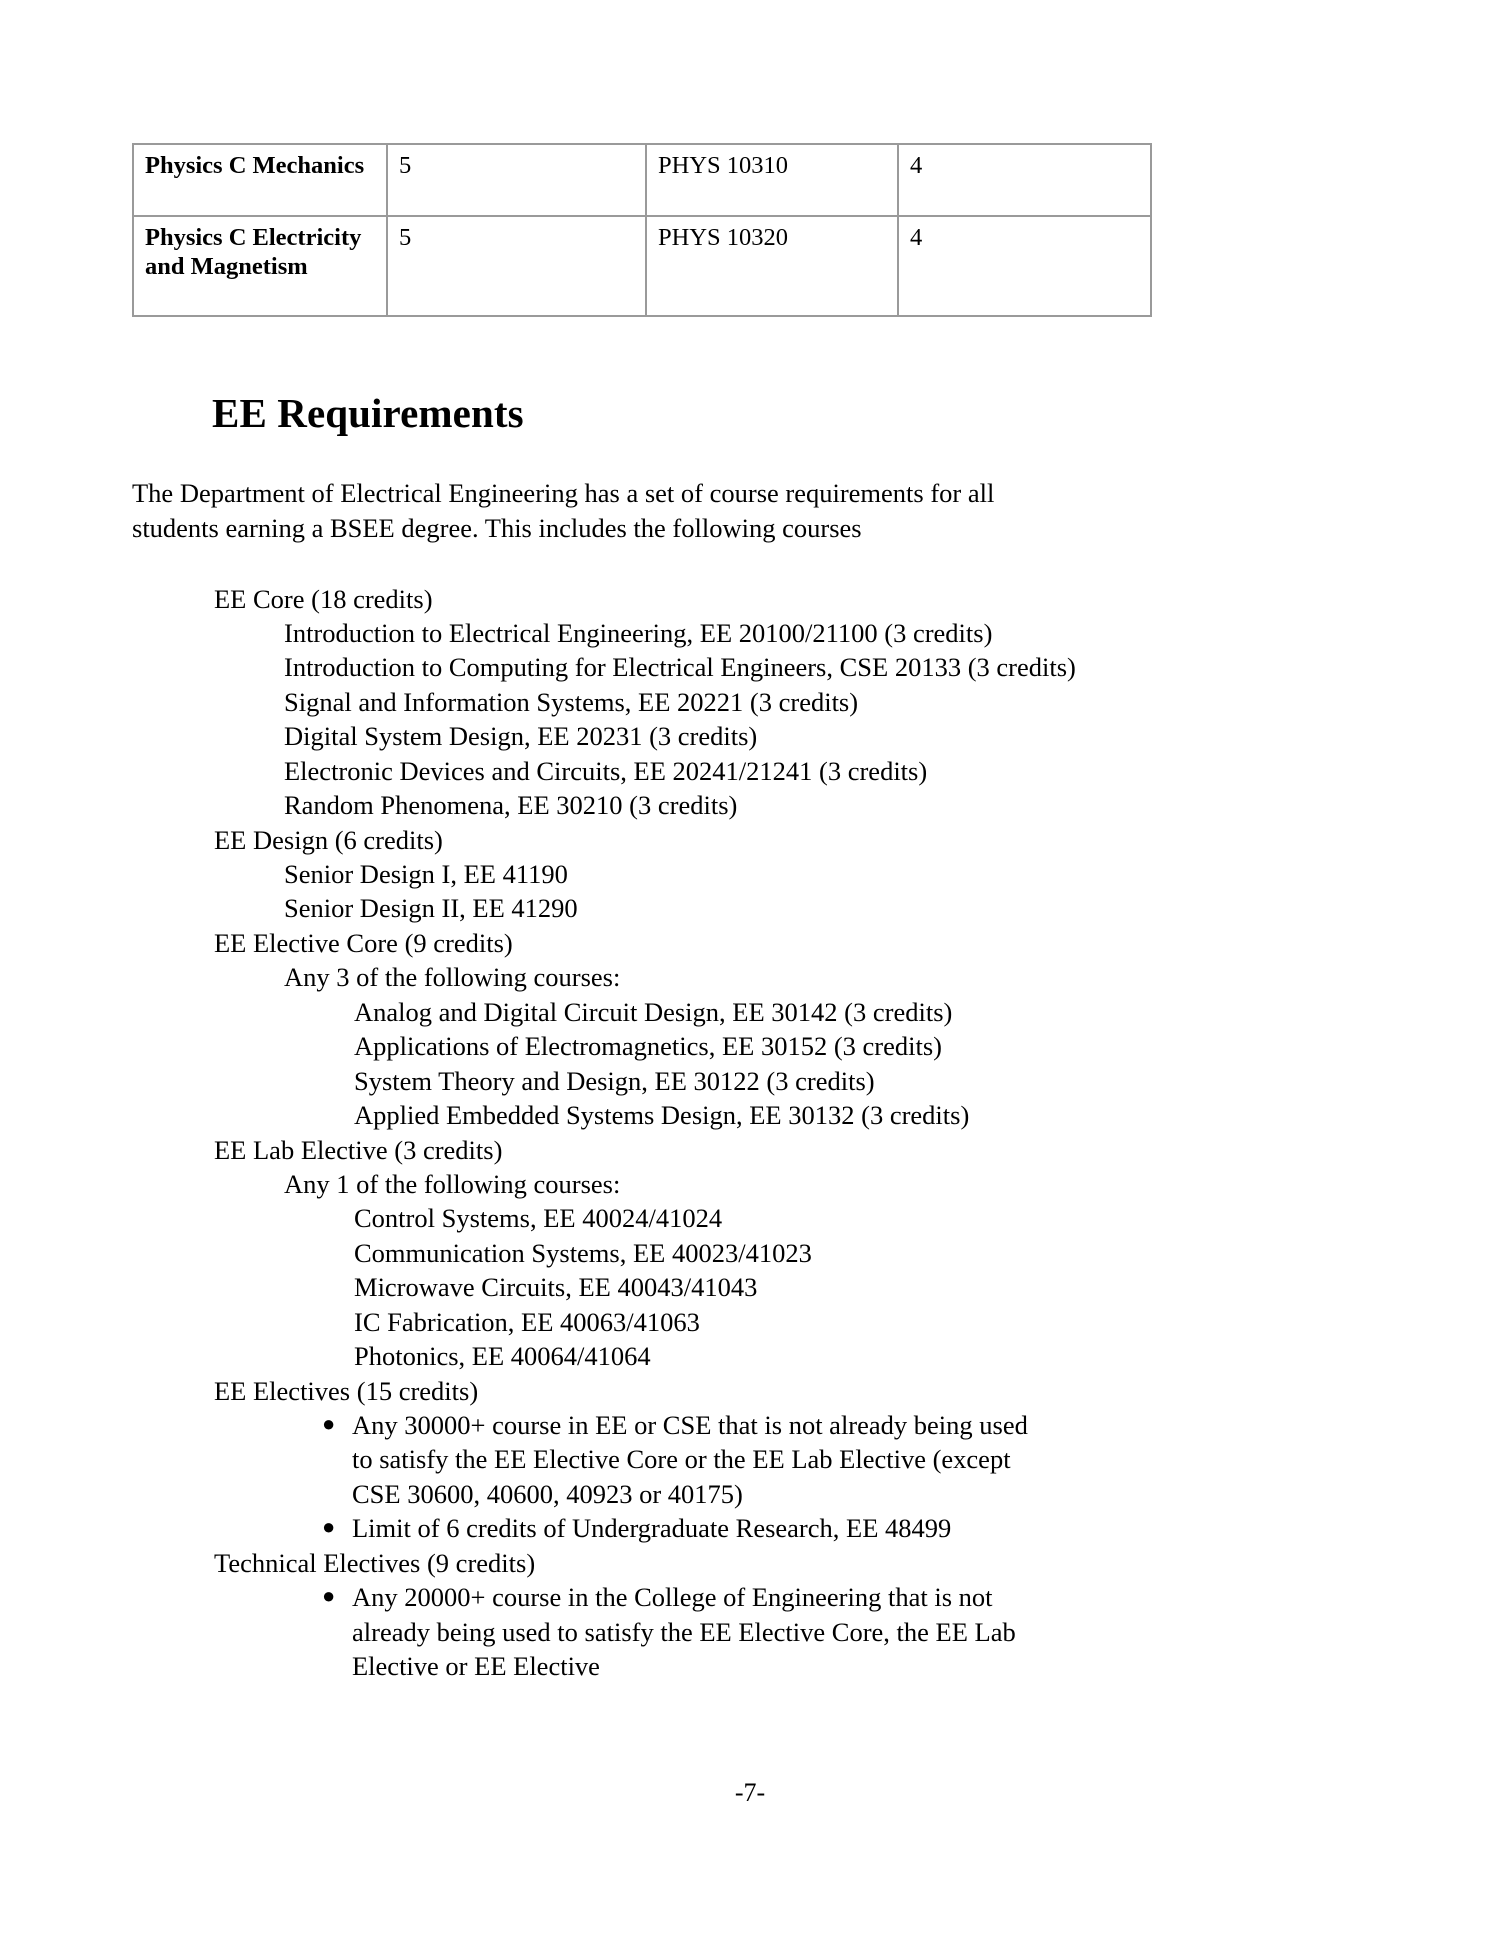  Describe the element at coordinates (502, 1356) in the screenshot. I see `list-item: Photonics, EE 40064/41064` at that location.